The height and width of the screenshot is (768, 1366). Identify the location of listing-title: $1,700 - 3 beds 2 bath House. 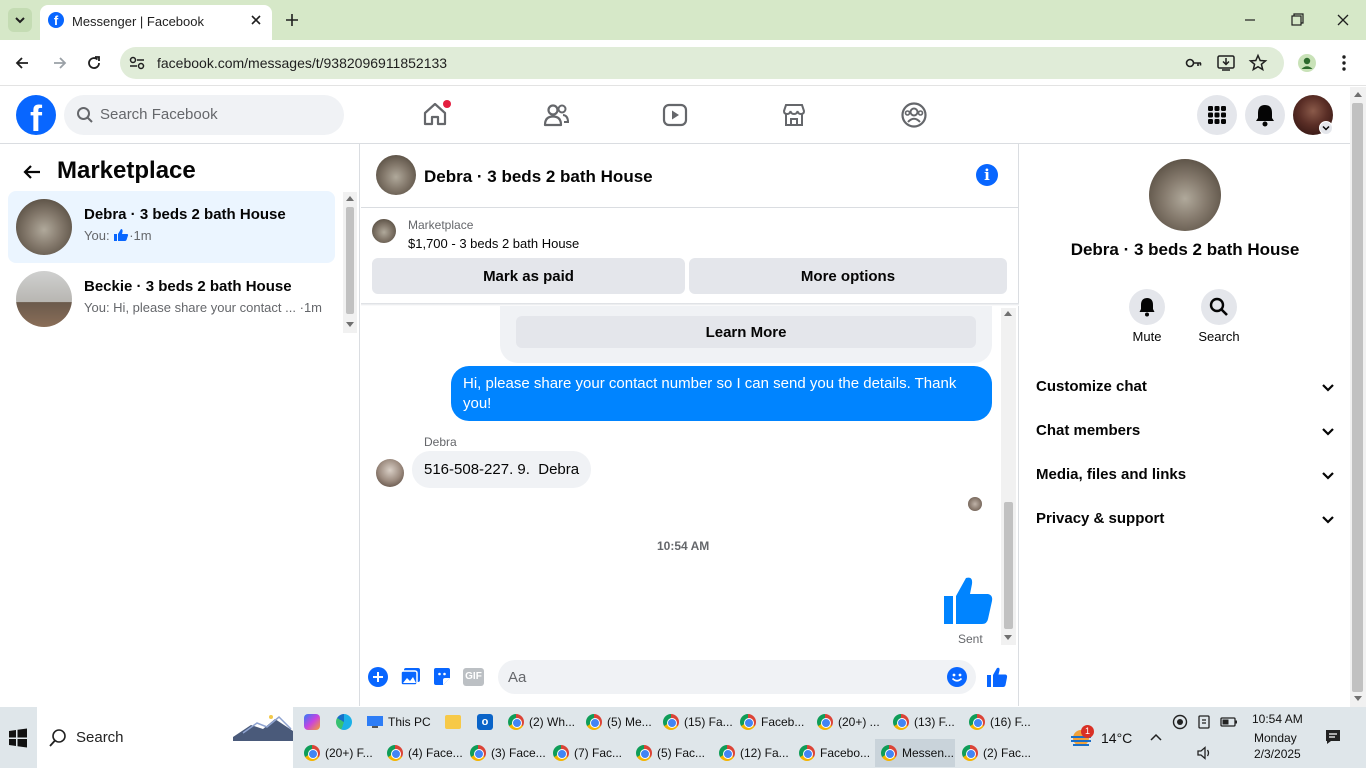
(493, 243).